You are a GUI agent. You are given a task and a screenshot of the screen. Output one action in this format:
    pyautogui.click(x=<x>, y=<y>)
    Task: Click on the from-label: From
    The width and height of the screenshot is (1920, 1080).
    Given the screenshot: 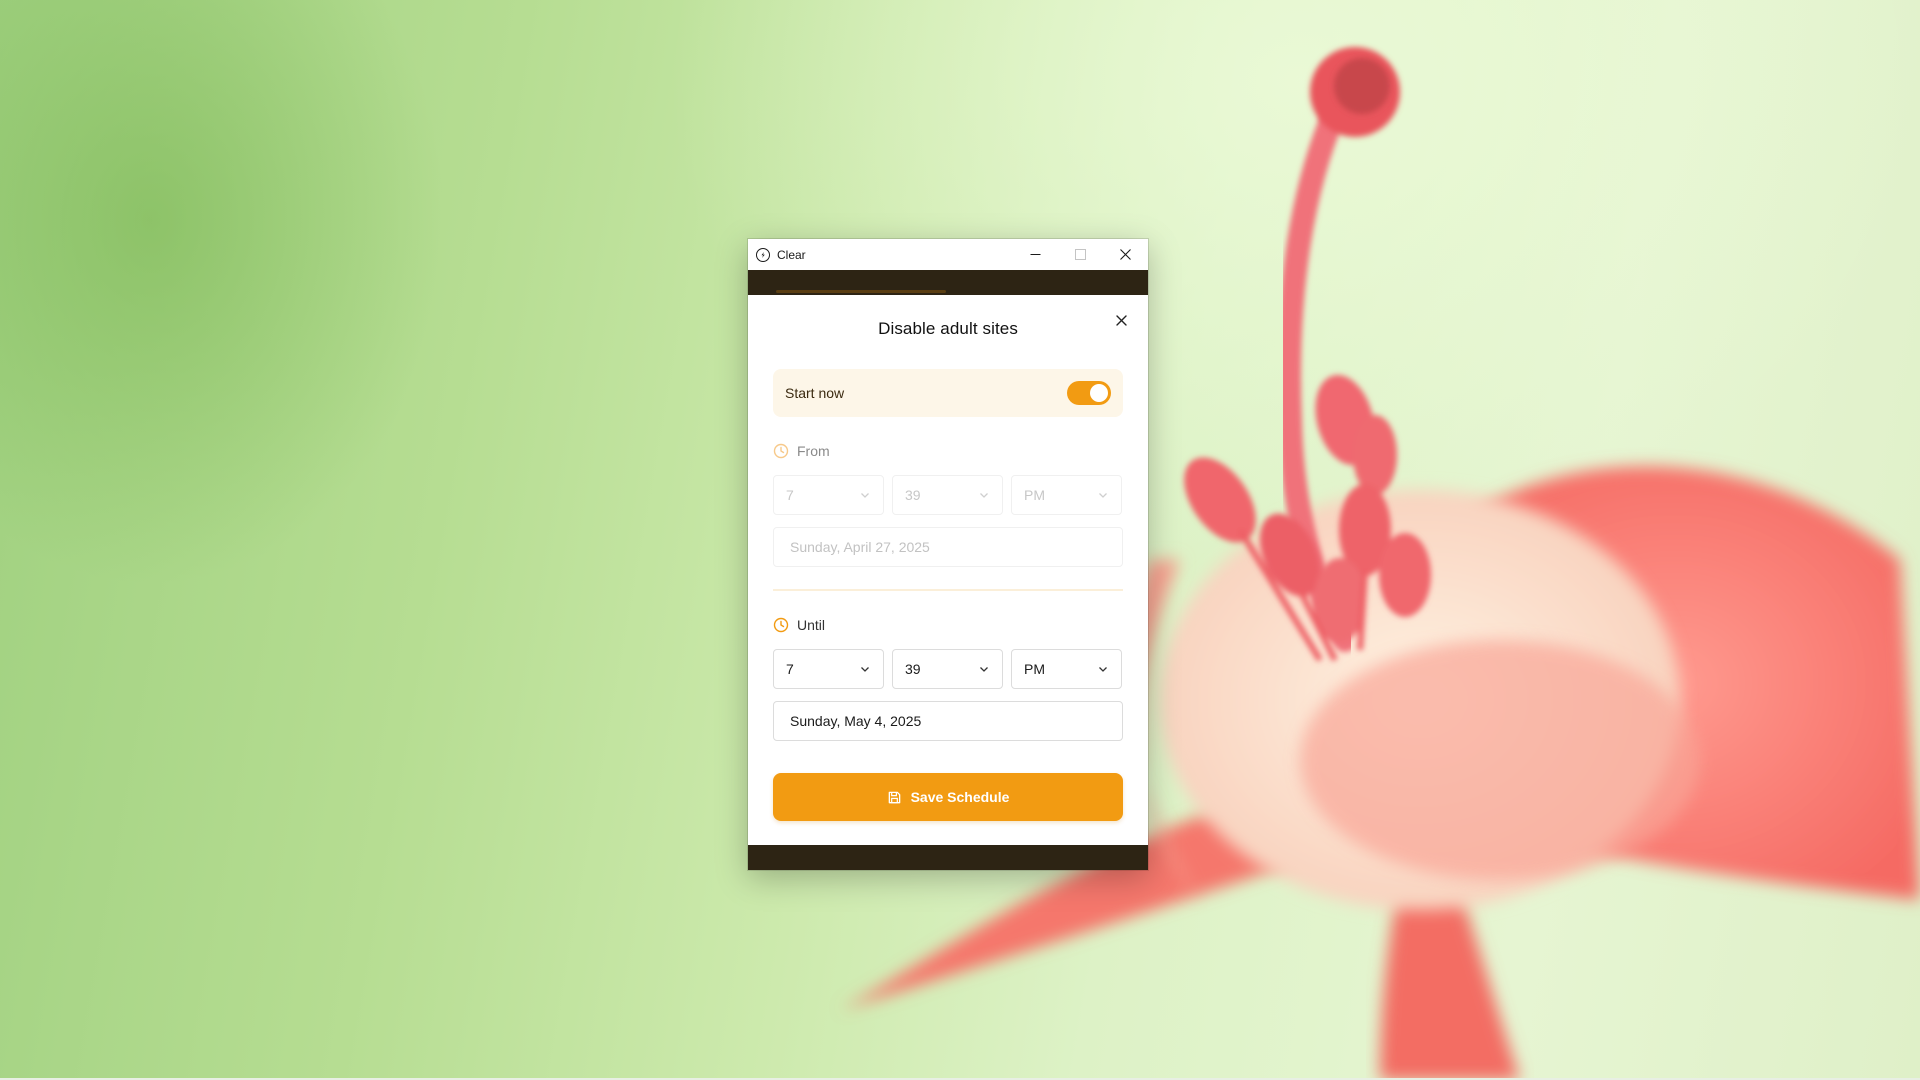 What is the action you would take?
    pyautogui.click(x=813, y=451)
    